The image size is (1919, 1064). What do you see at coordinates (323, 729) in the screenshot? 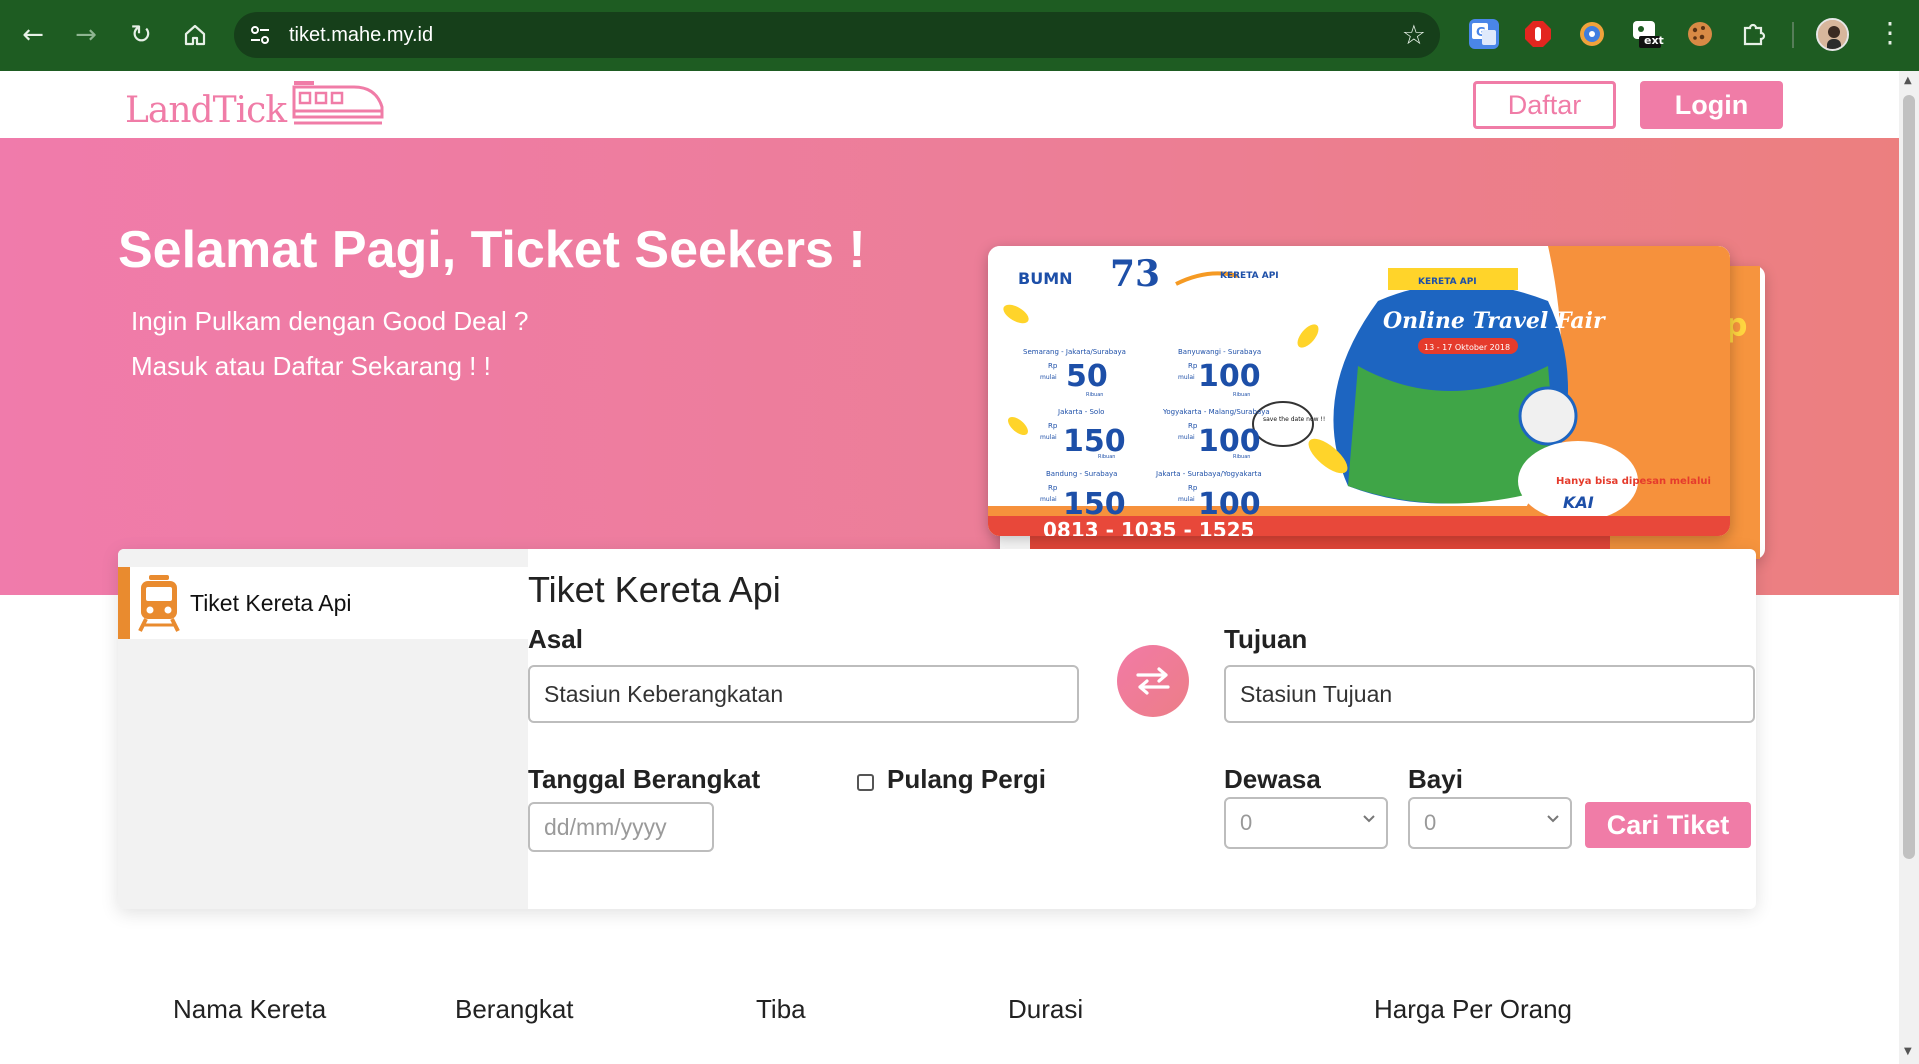
I see `card-sidebar: Tiket Kereta Api` at bounding box center [323, 729].